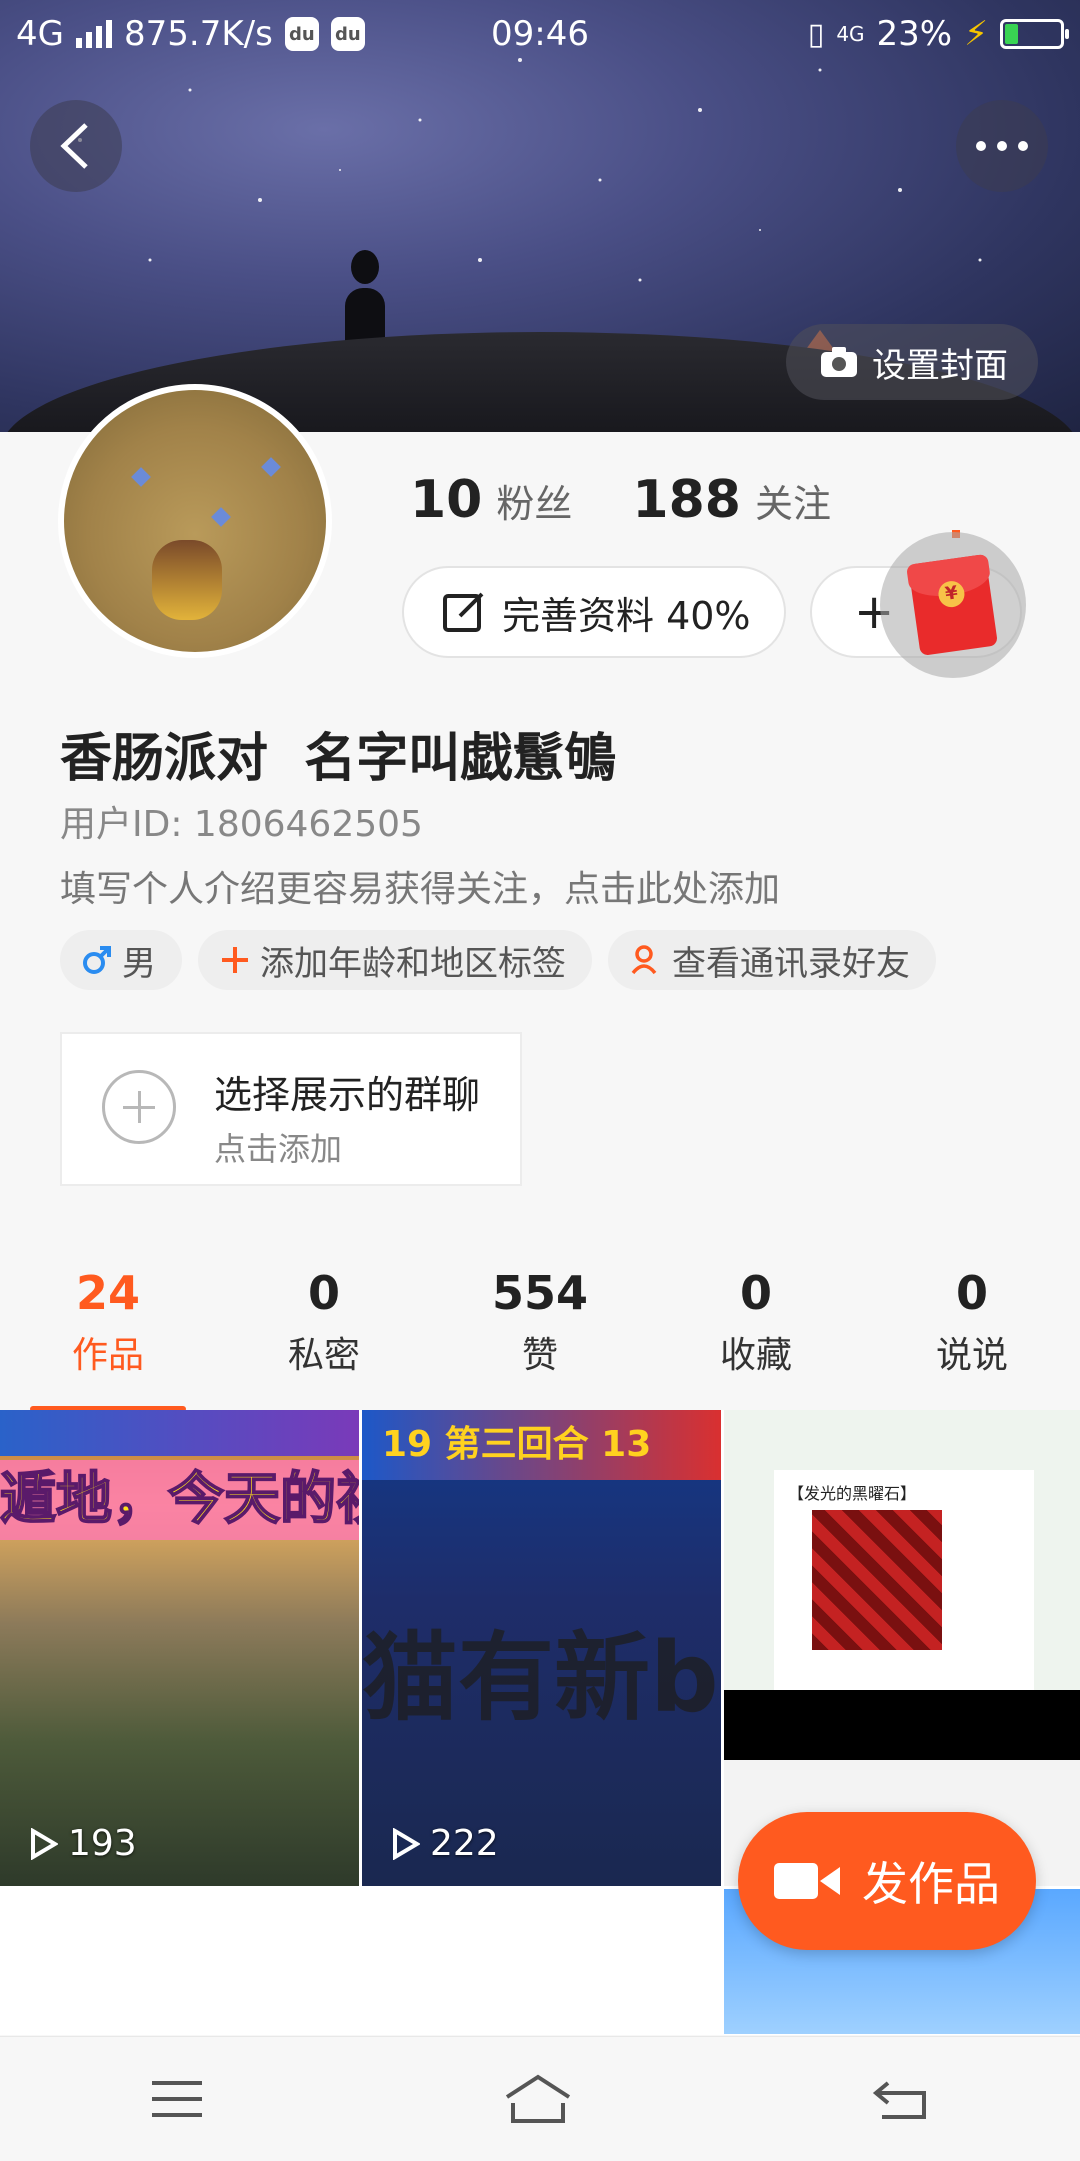 The image size is (1080, 2161). I want to click on network-type-2: 4G, so click(850, 34).